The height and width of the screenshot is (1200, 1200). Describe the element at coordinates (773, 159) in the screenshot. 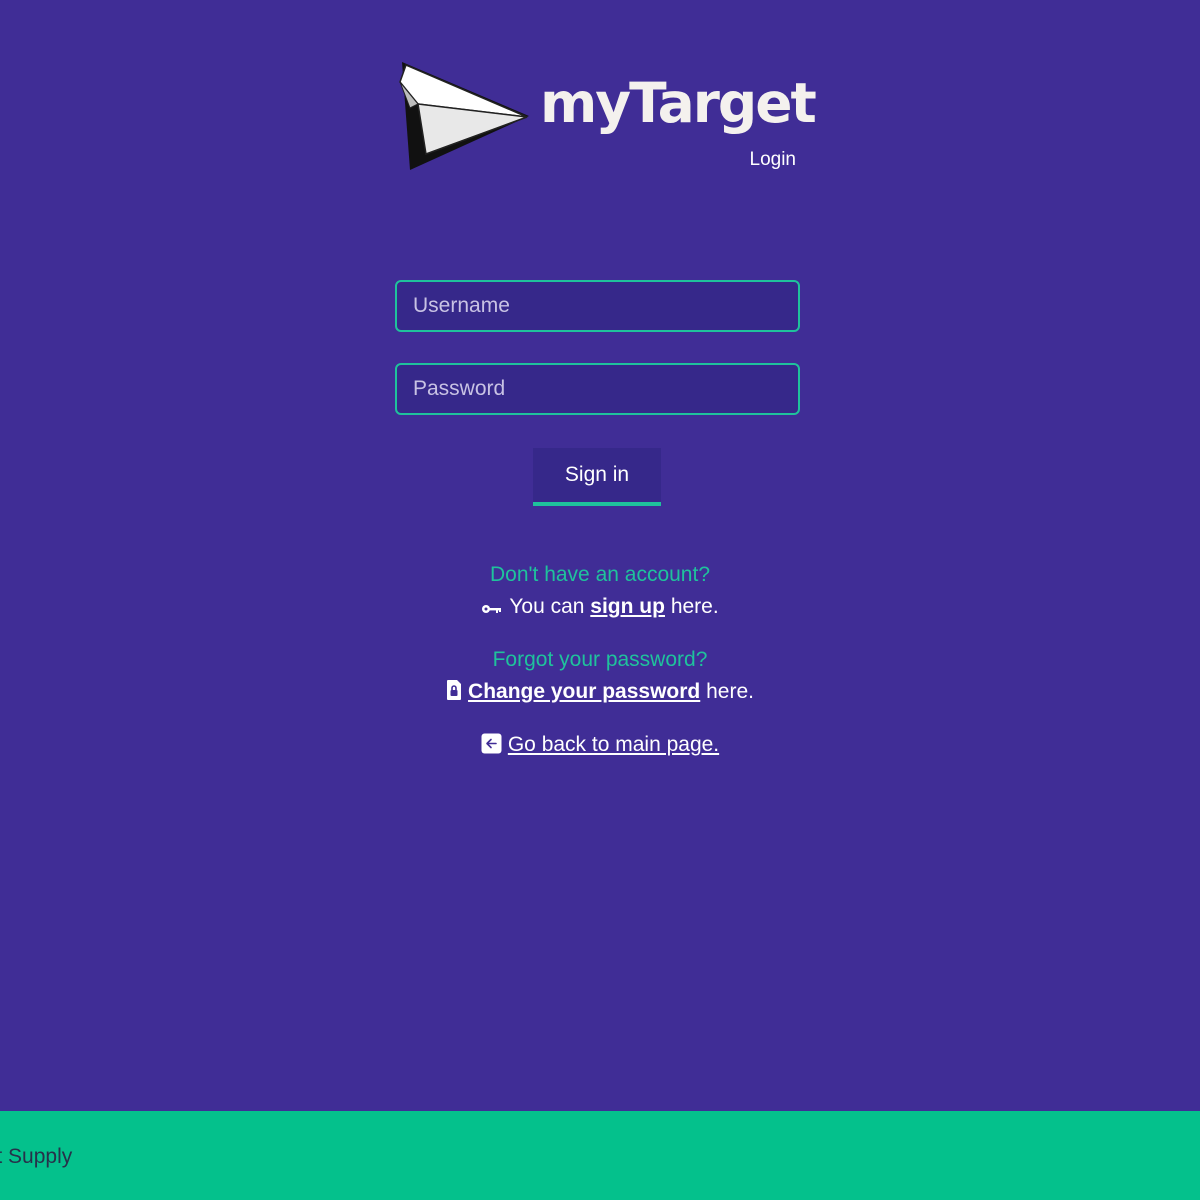

I see `brand-subtitle: Login` at that location.